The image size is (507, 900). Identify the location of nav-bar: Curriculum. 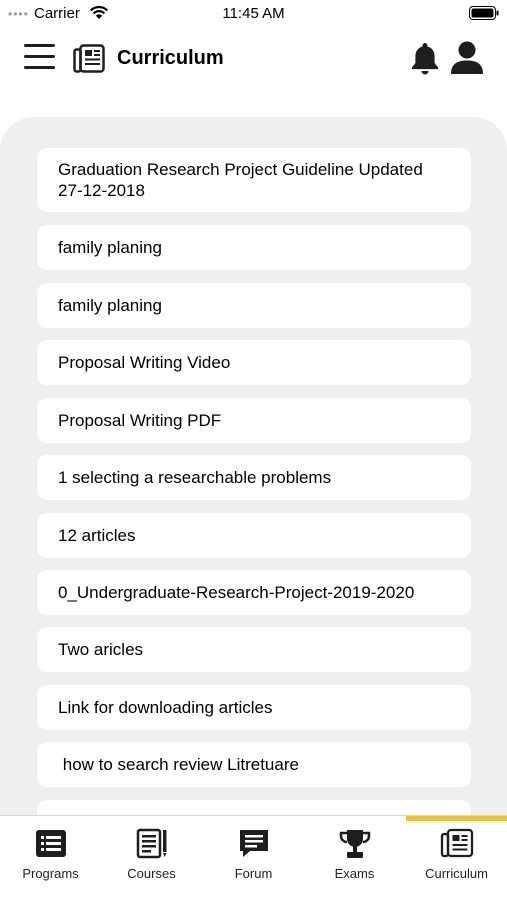
(253, 59).